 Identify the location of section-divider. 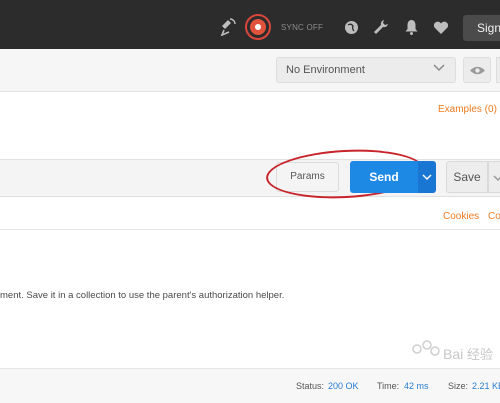
(250, 229).